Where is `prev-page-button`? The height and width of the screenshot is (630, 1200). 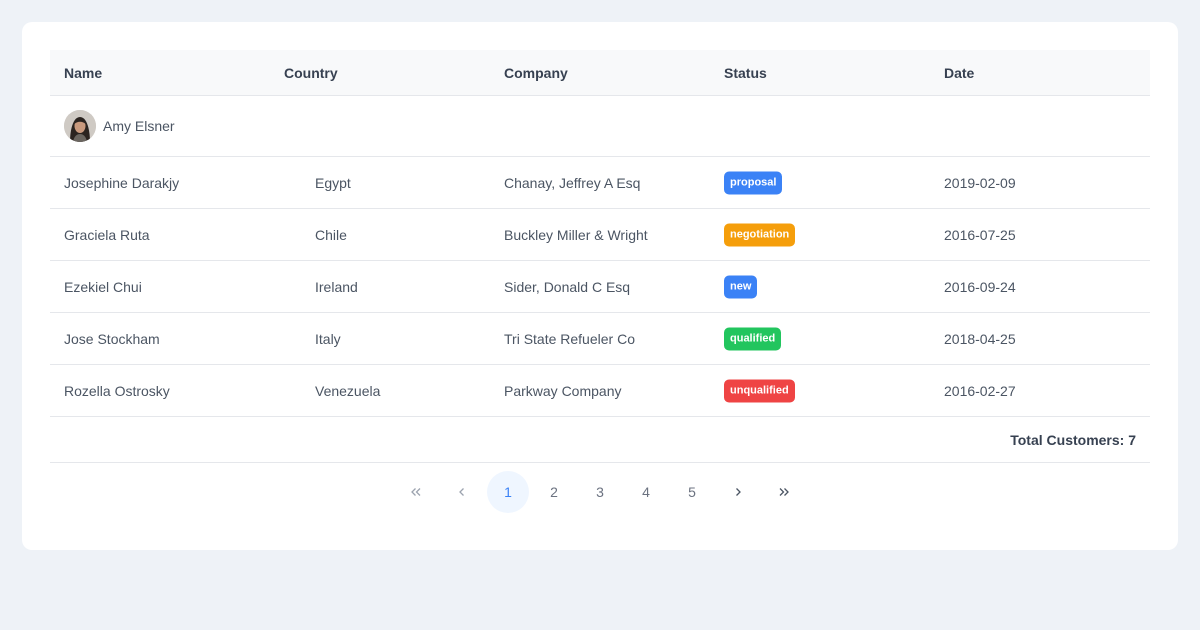 prev-page-button is located at coordinates (462, 492).